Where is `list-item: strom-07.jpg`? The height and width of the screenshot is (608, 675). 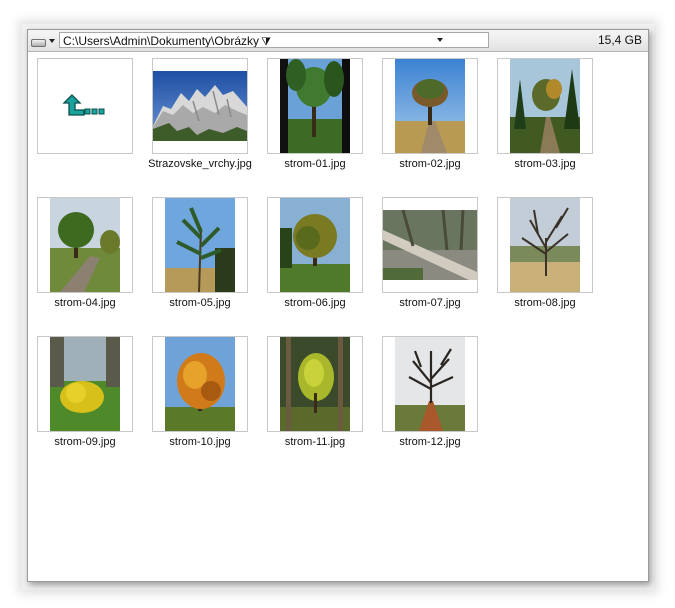
list-item: strom-07.jpg is located at coordinates (439, 262).